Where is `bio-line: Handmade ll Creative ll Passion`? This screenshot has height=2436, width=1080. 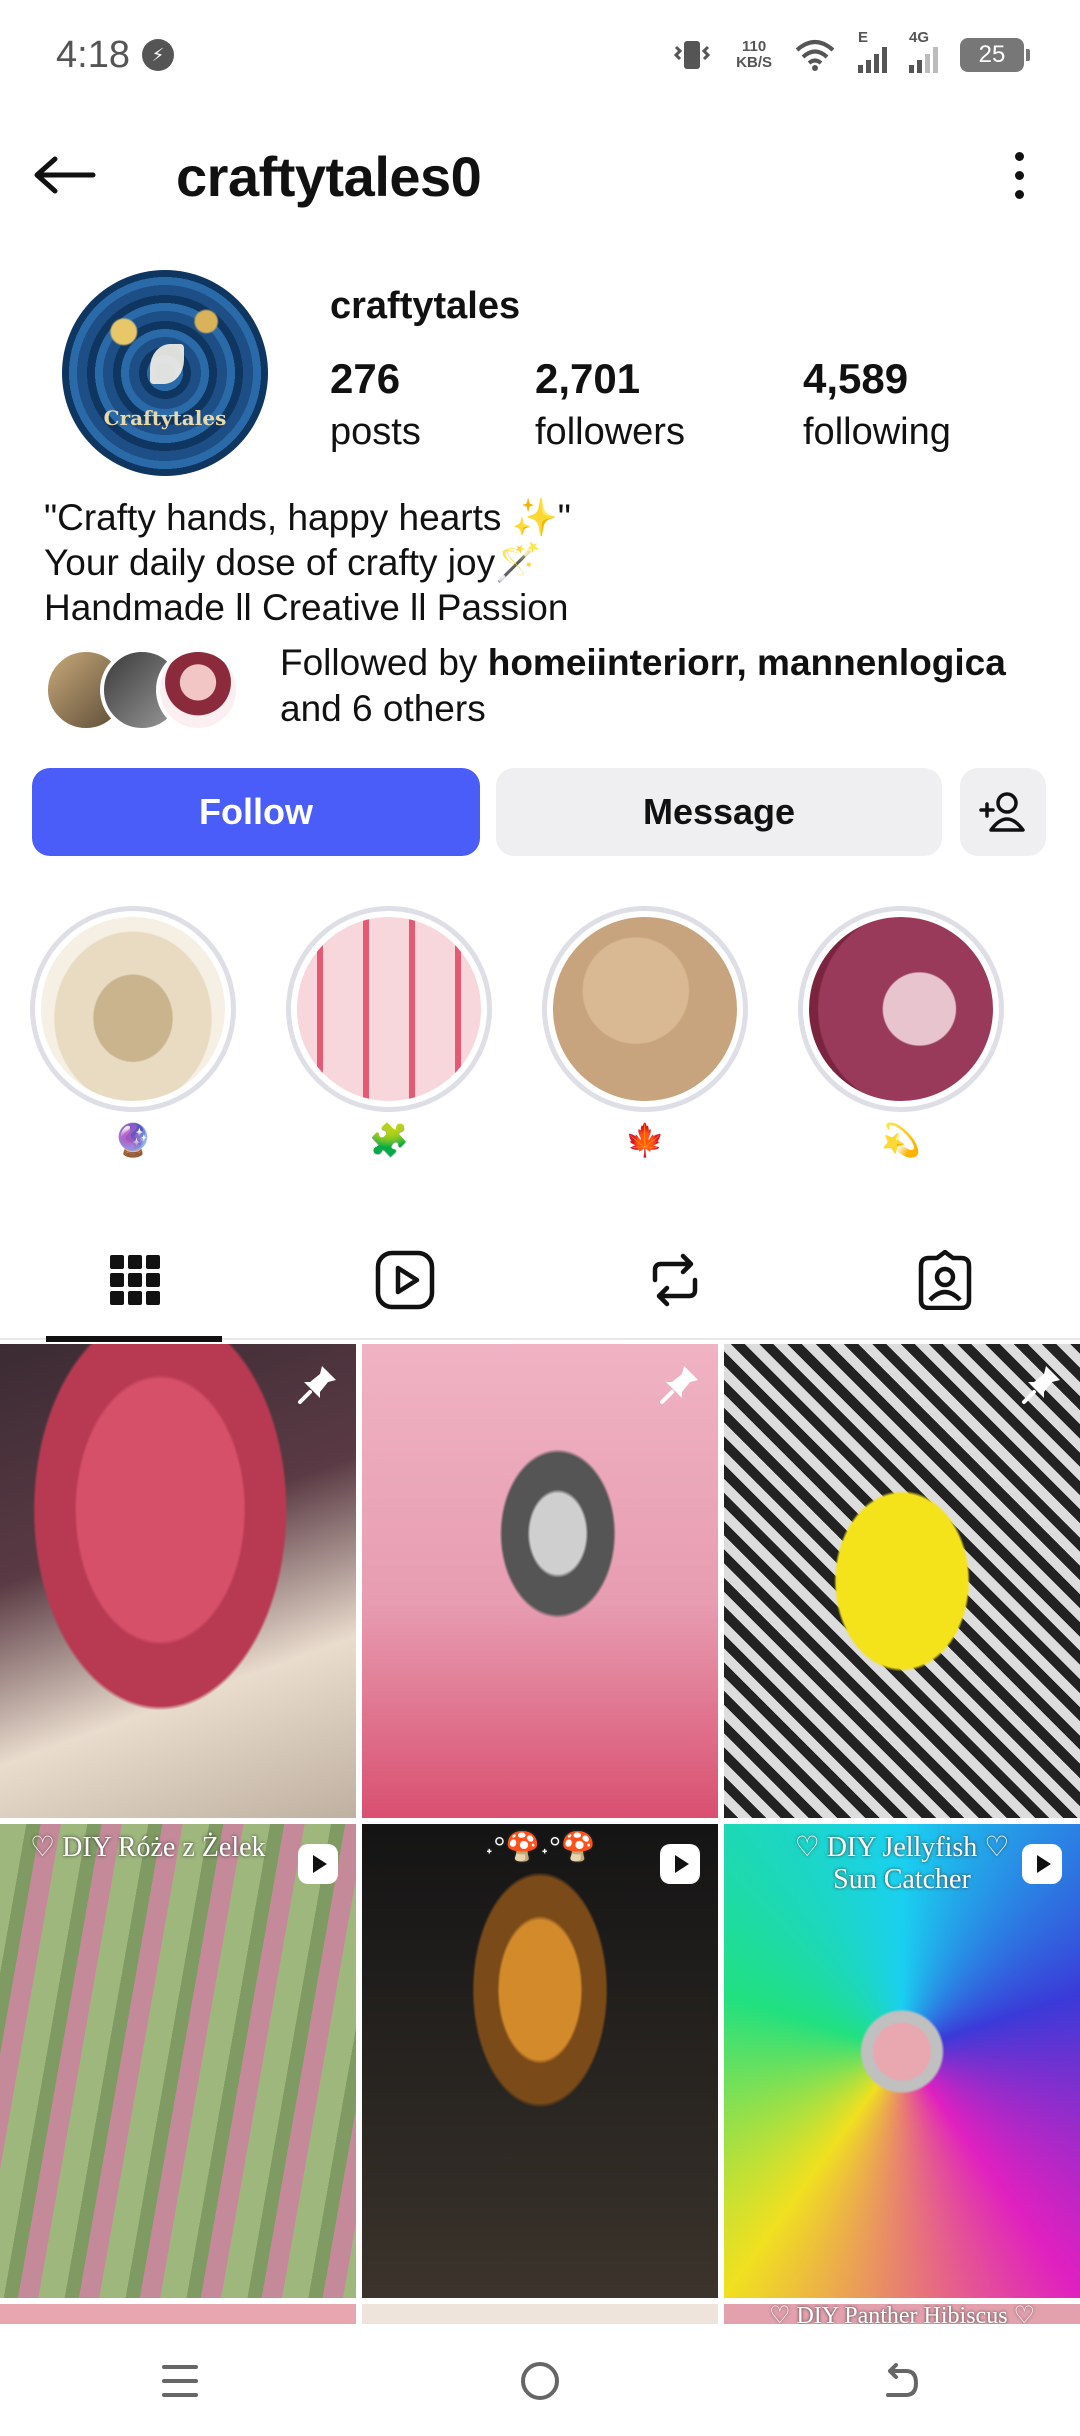
bio-line: Handmade ll Creative ll Passion is located at coordinates (306, 607).